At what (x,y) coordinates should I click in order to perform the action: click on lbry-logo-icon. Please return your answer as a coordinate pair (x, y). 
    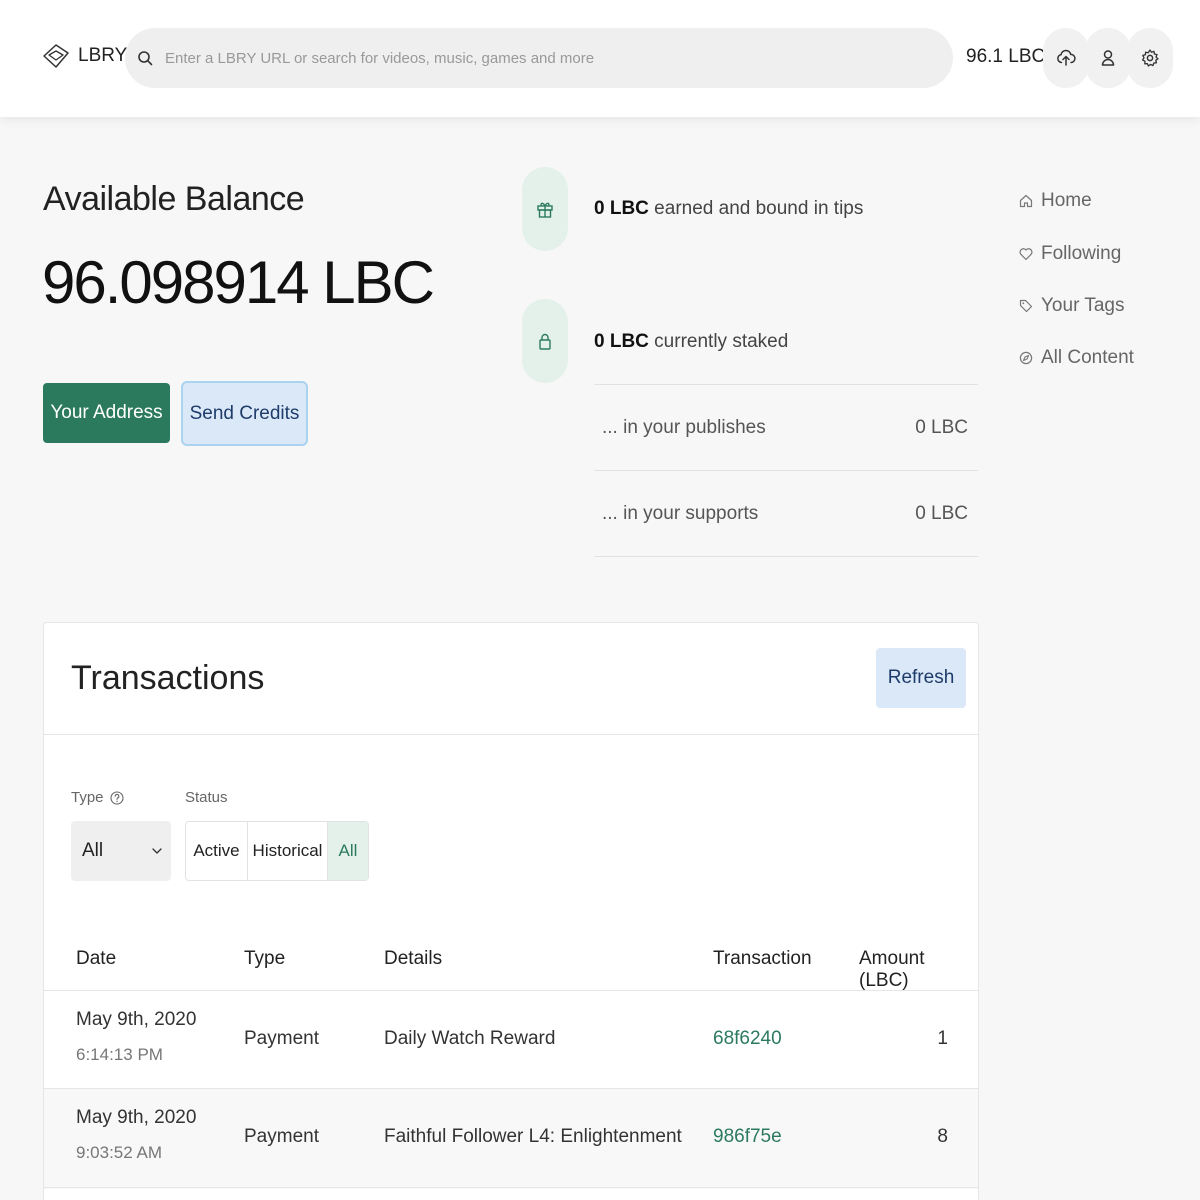
    Looking at the image, I should click on (56, 56).